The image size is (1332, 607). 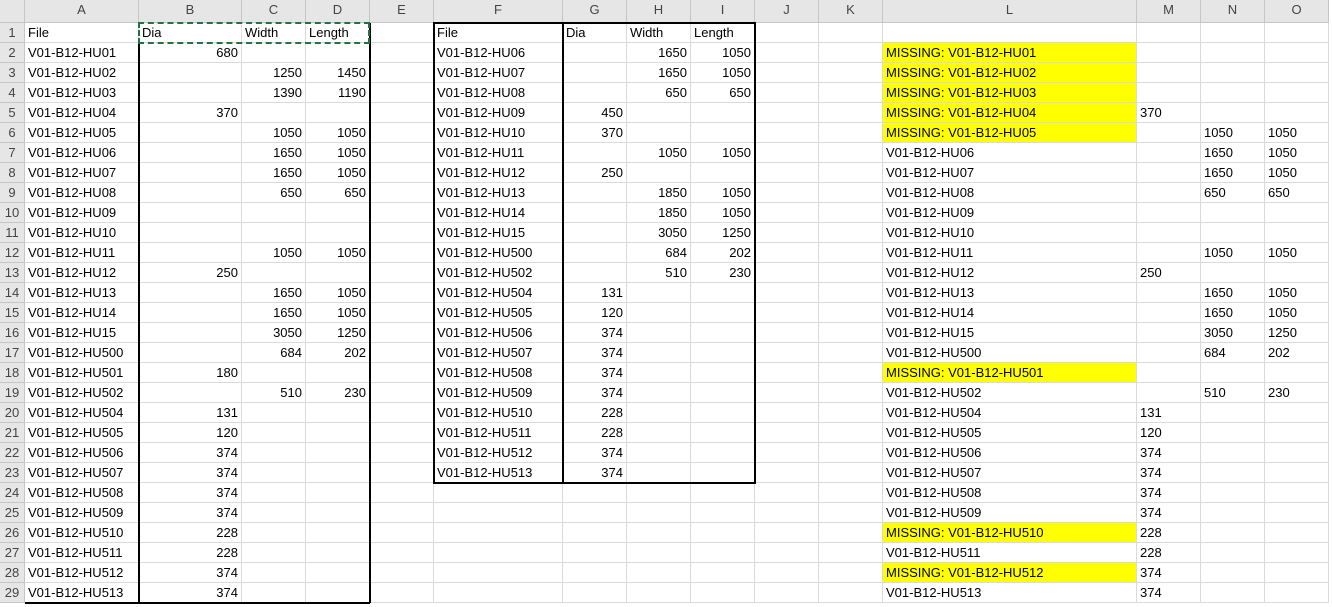 What do you see at coordinates (1297, 433) in the screenshot?
I see `cell-o21` at bounding box center [1297, 433].